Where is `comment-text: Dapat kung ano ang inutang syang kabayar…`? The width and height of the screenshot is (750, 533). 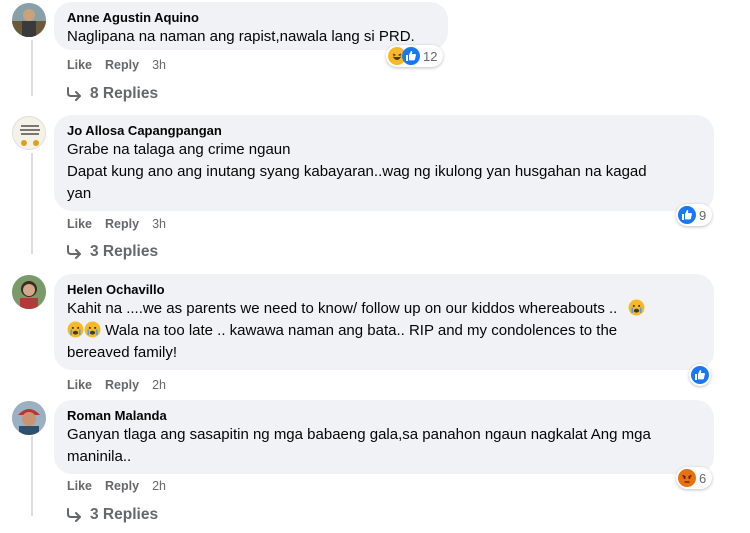
comment-text: Dapat kung ano ang inutang syang kabayar… is located at coordinates (357, 171).